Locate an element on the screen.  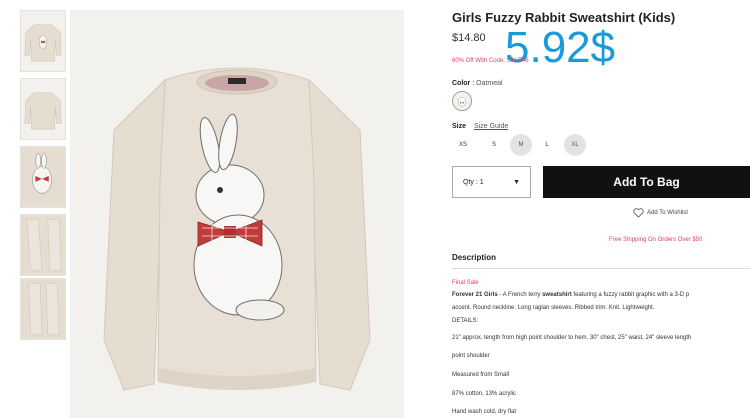
thumbnail-front is located at coordinates (43, 41).